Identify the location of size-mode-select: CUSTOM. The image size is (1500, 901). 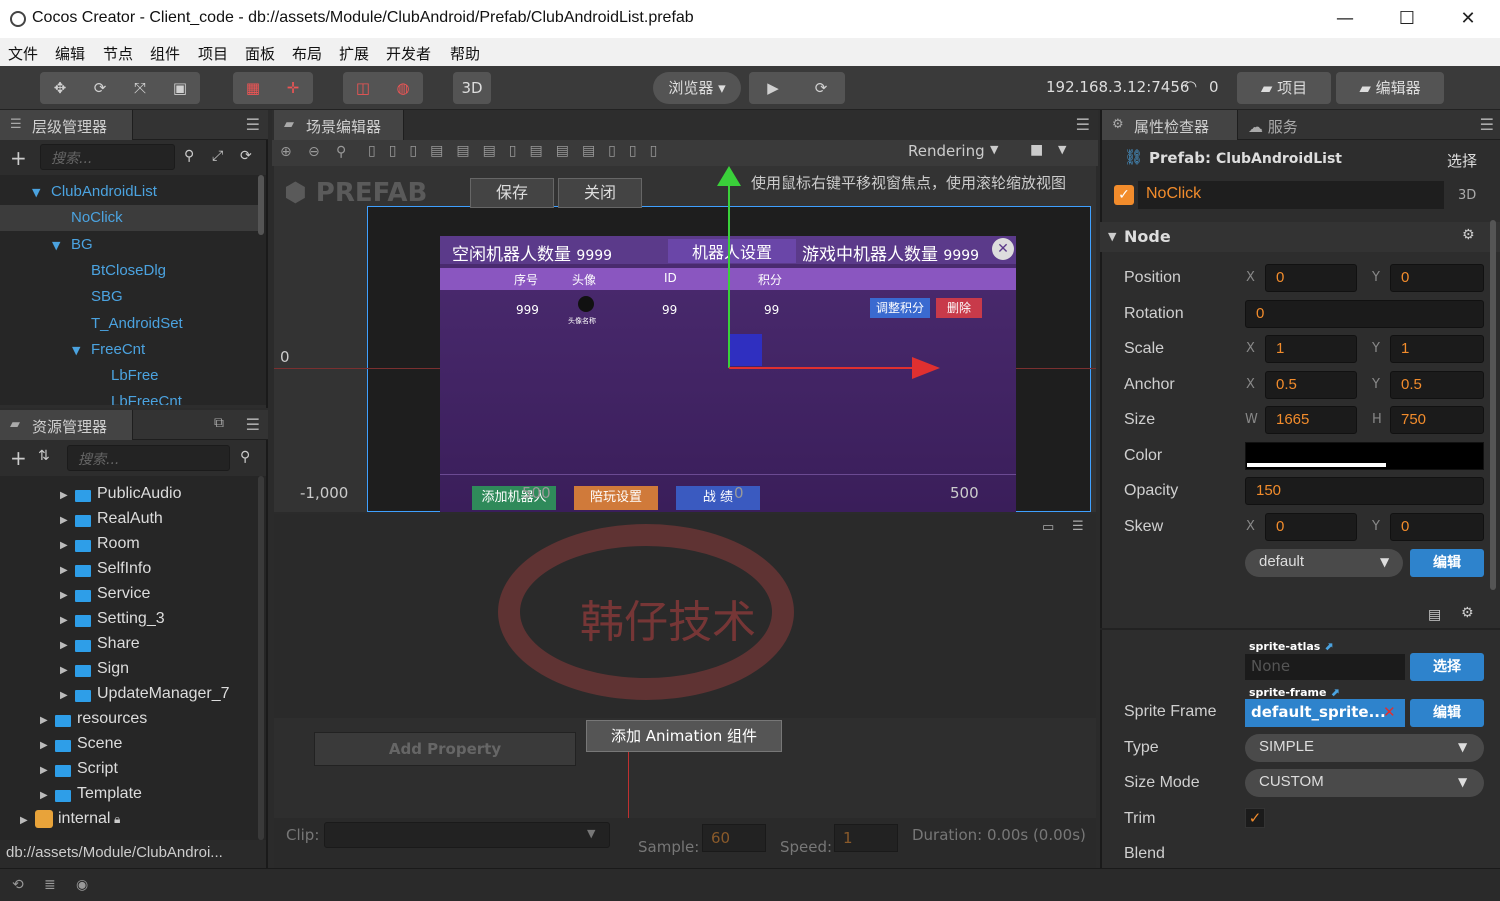
(1364, 783).